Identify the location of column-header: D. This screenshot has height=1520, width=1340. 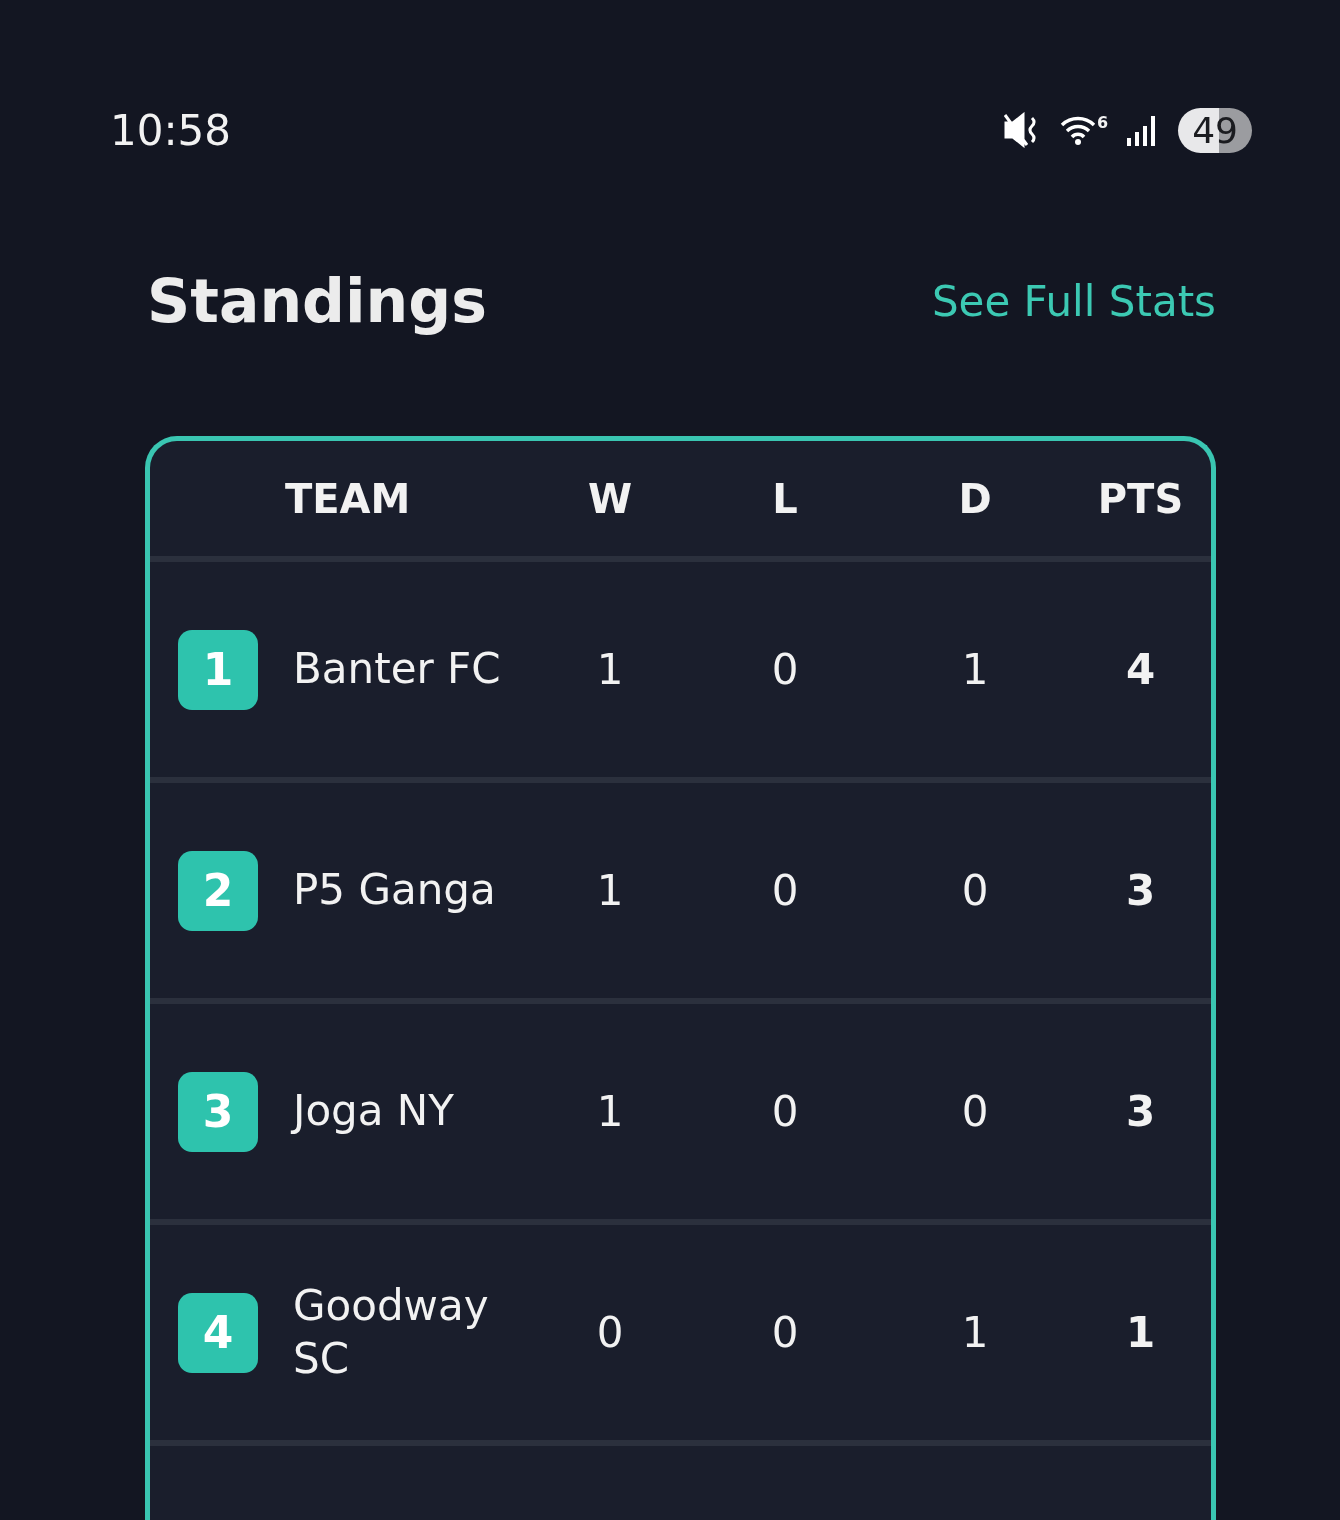
(975, 498).